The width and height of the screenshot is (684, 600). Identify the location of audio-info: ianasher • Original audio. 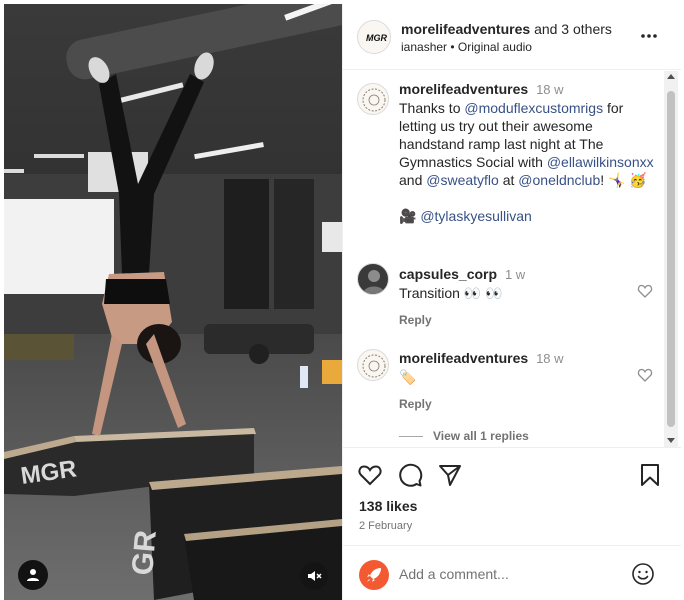
(466, 47).